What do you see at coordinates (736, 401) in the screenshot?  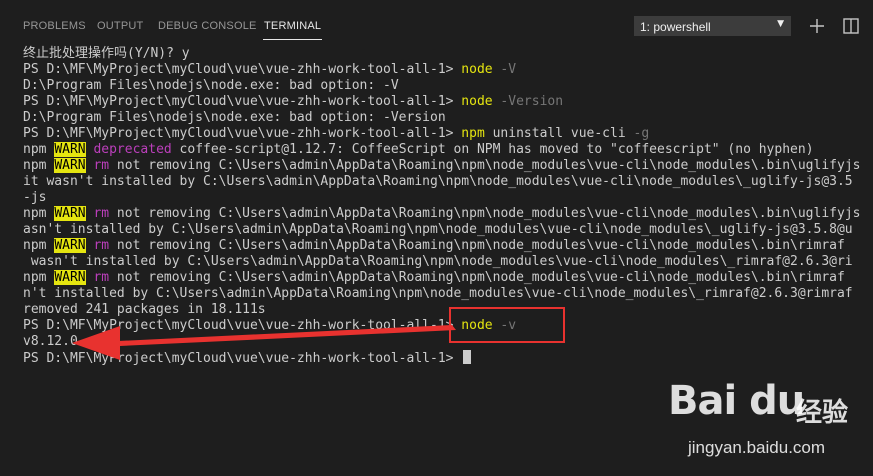 I see `watermark-logo: Bai du` at bounding box center [736, 401].